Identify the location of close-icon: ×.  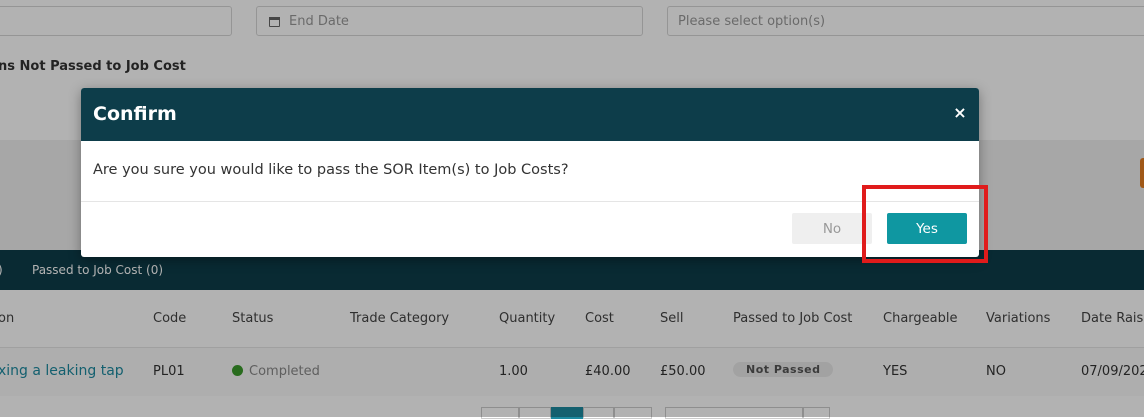
(960, 113).